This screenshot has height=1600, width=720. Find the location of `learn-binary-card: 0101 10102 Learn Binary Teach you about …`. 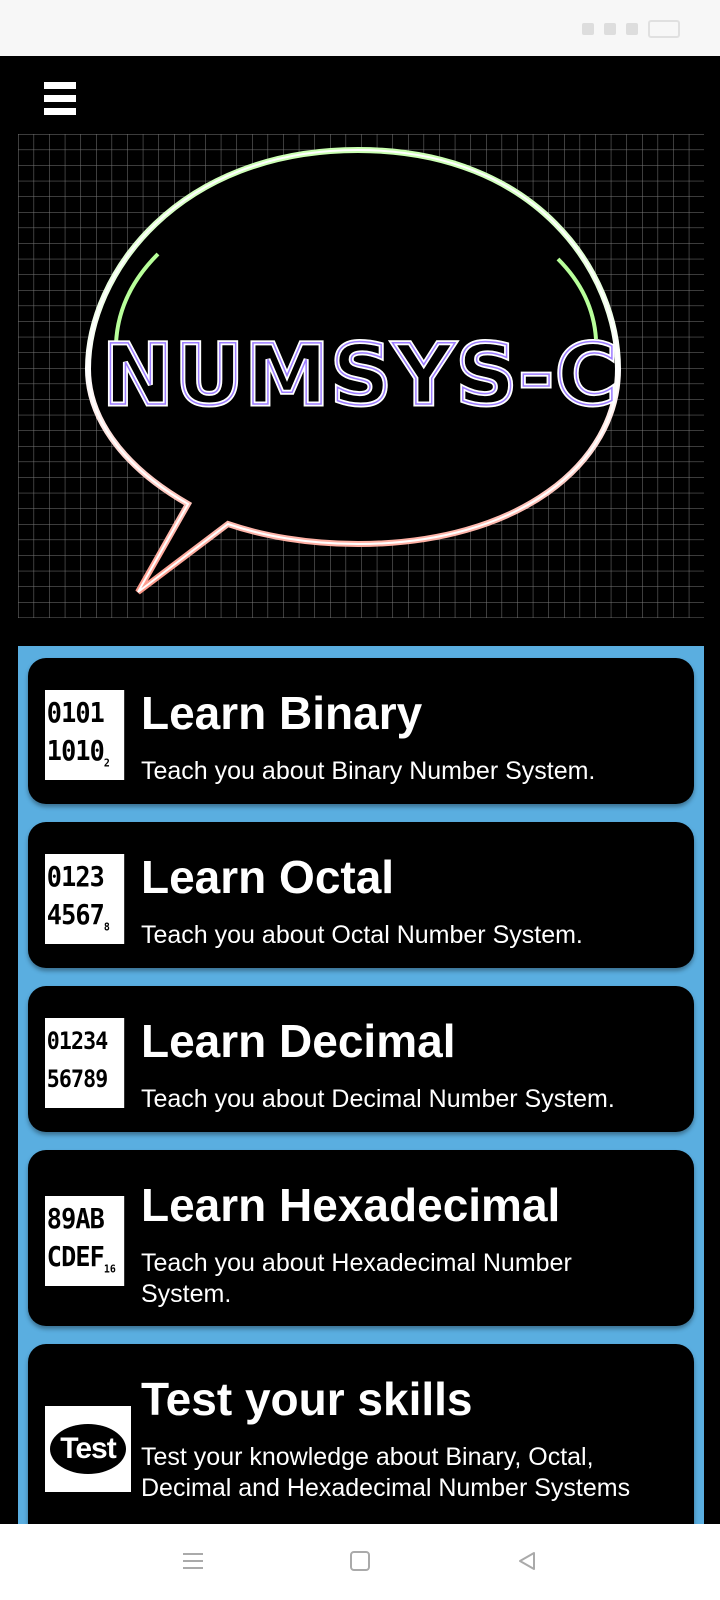

learn-binary-card: 0101 10102 Learn Binary Teach you about … is located at coordinates (361, 731).